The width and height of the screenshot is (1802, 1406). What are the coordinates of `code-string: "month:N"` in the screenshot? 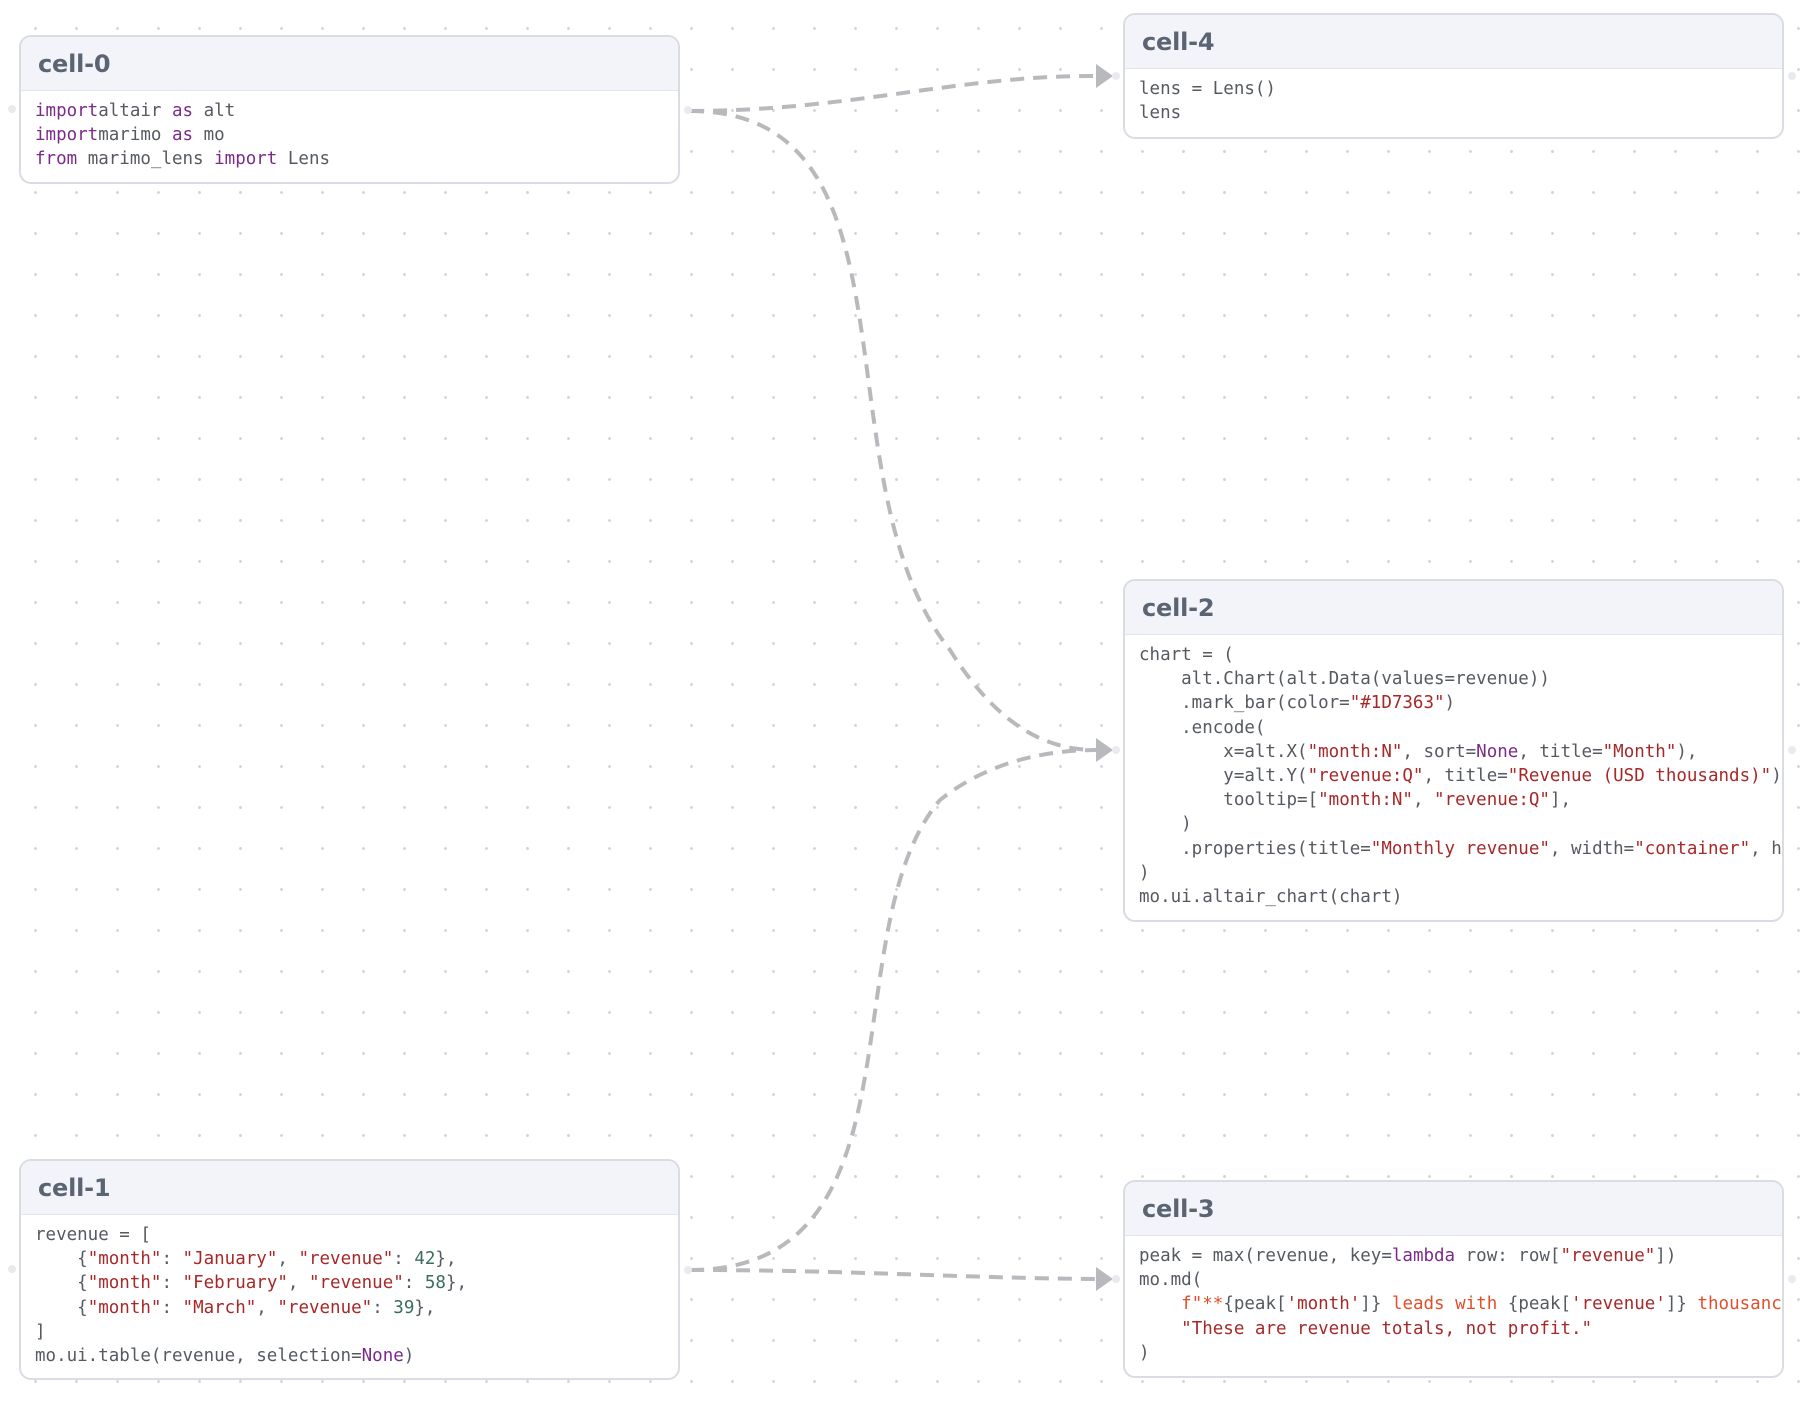 It's located at (1365, 800).